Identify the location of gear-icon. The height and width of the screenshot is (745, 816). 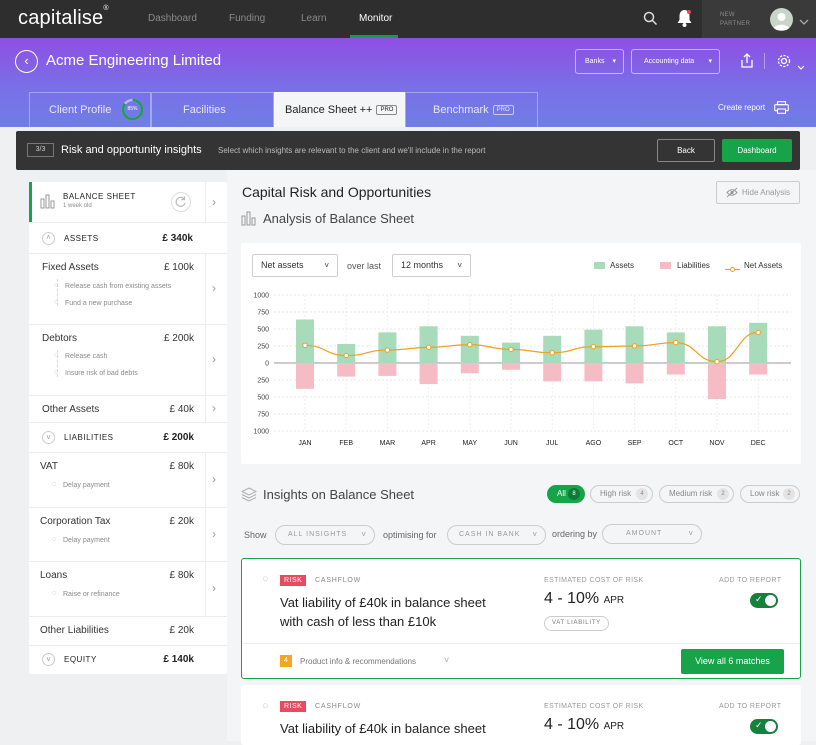
(784, 63).